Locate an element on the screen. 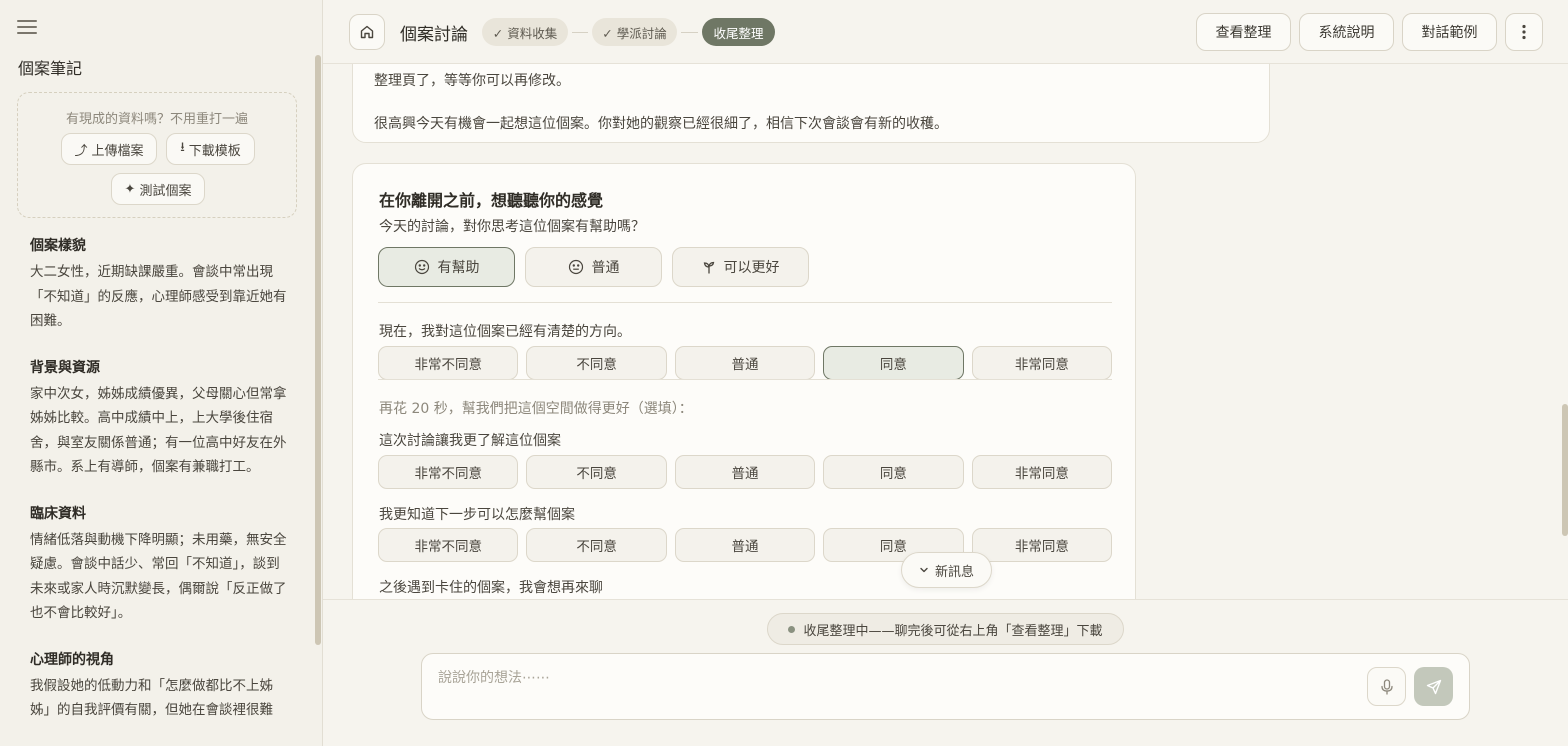 The width and height of the screenshot is (1568, 746). more-vertical-icon is located at coordinates (1524, 32).